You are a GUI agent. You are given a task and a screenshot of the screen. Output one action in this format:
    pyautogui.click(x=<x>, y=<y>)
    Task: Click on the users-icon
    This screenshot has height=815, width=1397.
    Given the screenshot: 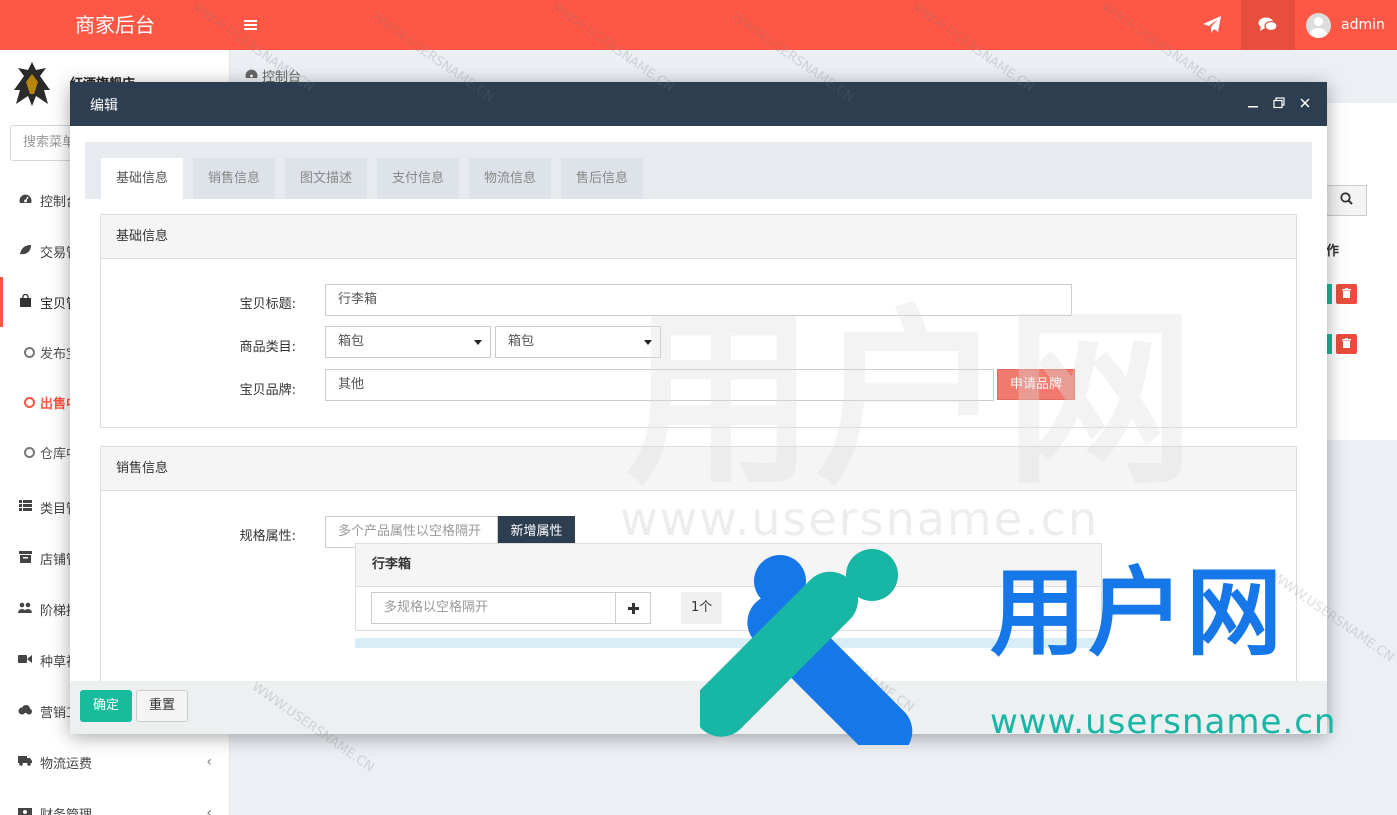 What is the action you would take?
    pyautogui.click(x=25, y=609)
    